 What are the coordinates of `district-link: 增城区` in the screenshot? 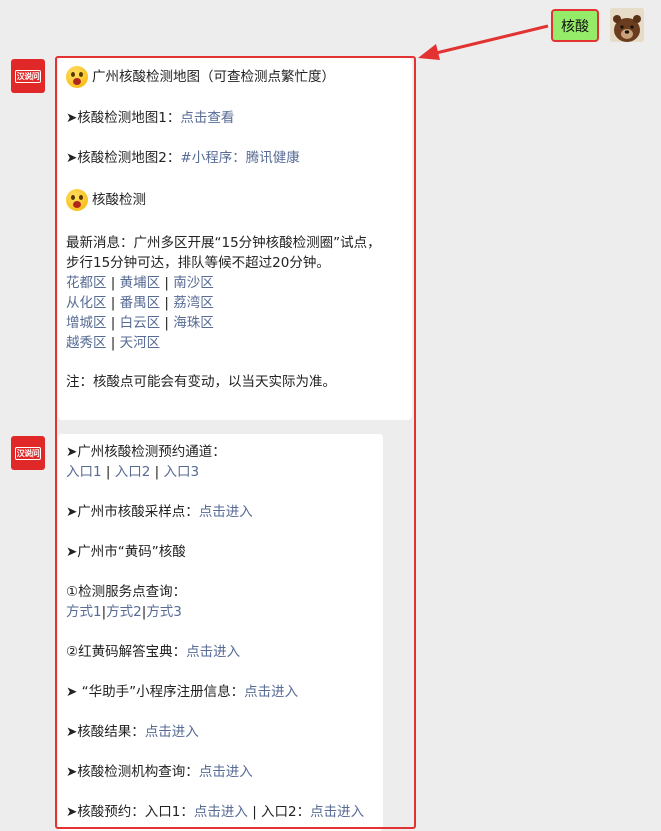 It's located at (86, 323).